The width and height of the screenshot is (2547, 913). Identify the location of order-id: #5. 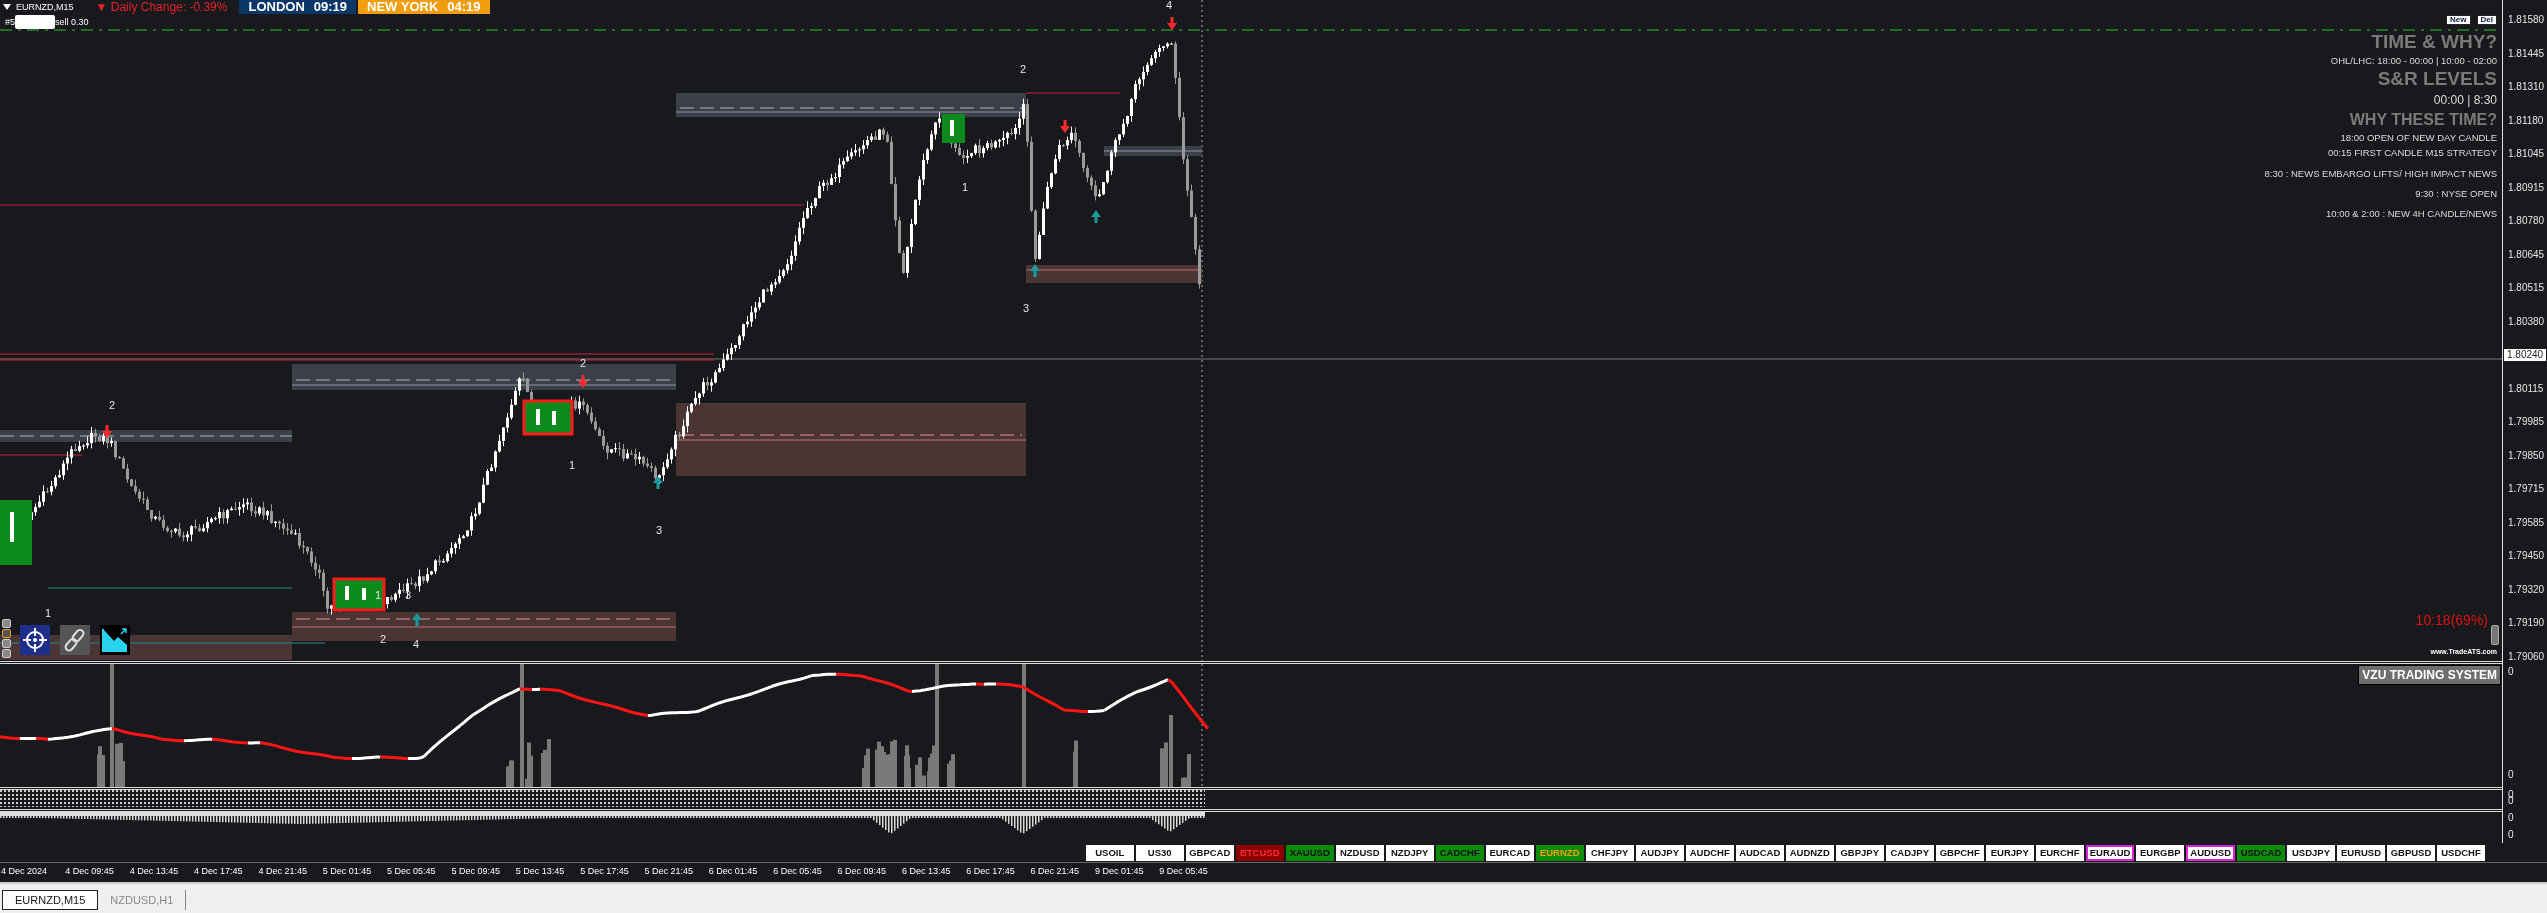
(10, 22).